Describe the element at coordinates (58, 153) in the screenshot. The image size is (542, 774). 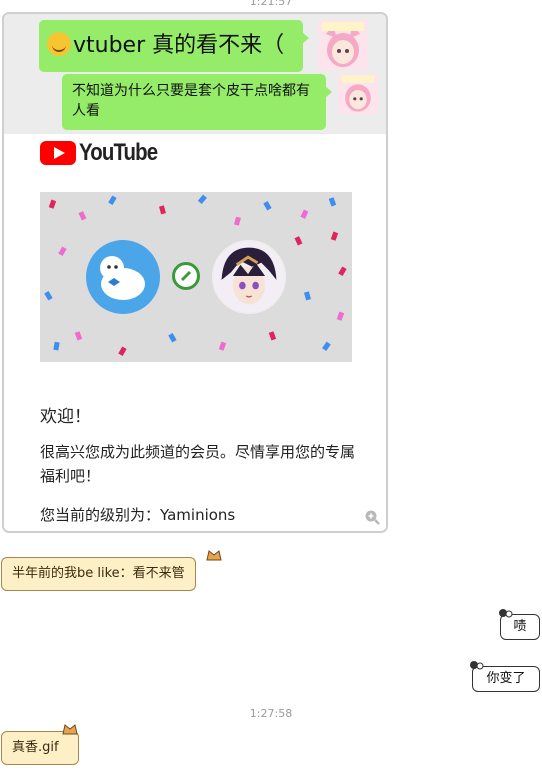
I see `youtube-play-icon` at that location.